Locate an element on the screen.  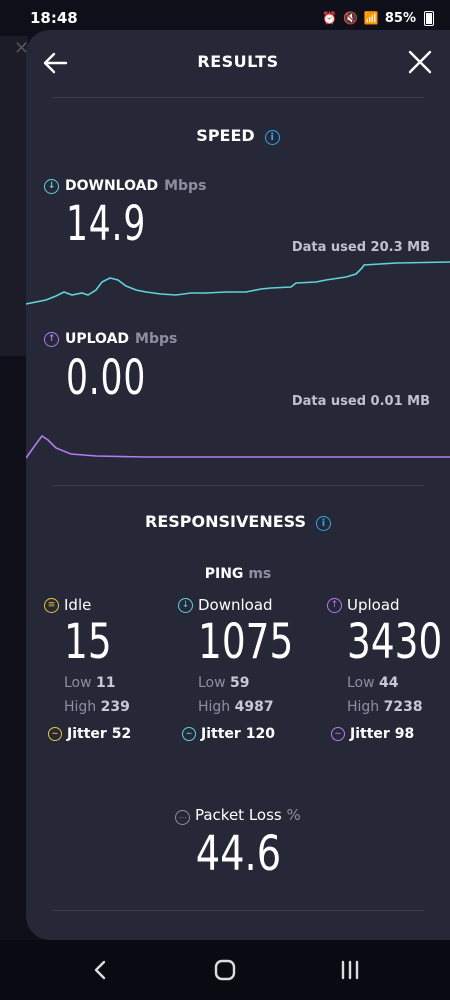
responsiveness-section-title: RESPONSIVENESS i is located at coordinates (238, 521).